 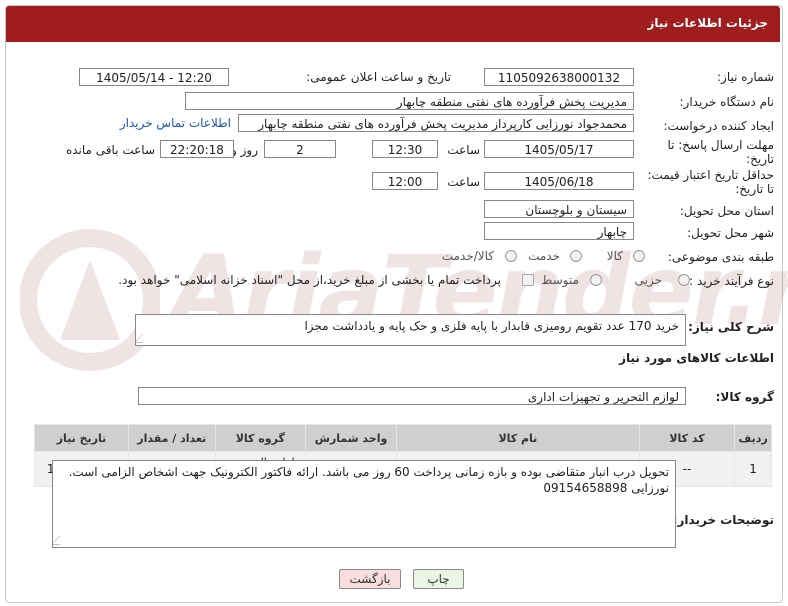 What do you see at coordinates (614, 256) in the screenshot?
I see `category-goods-label: کالا` at bounding box center [614, 256].